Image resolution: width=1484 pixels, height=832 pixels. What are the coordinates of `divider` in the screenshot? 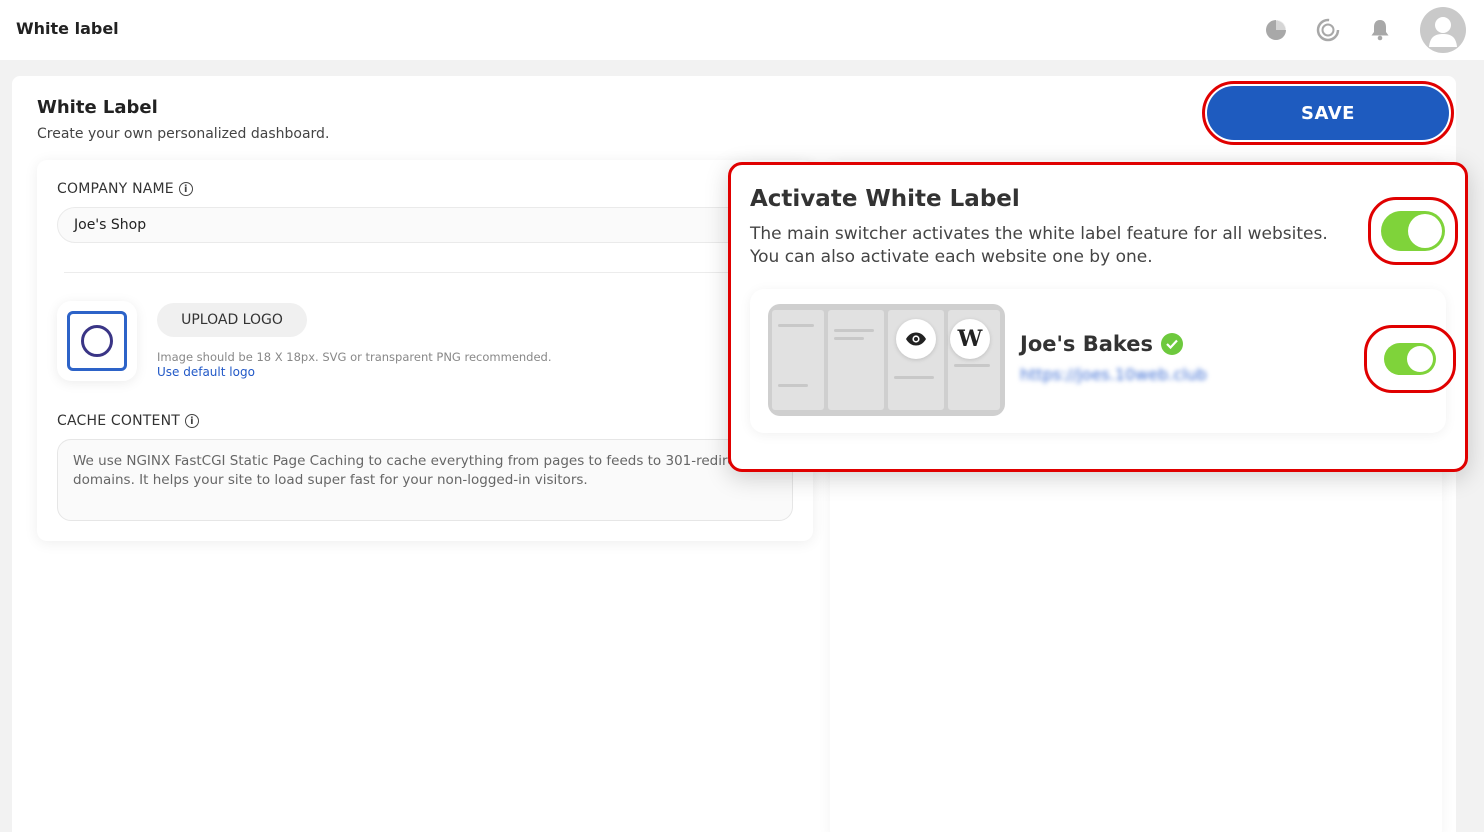 It's located at (414, 272).